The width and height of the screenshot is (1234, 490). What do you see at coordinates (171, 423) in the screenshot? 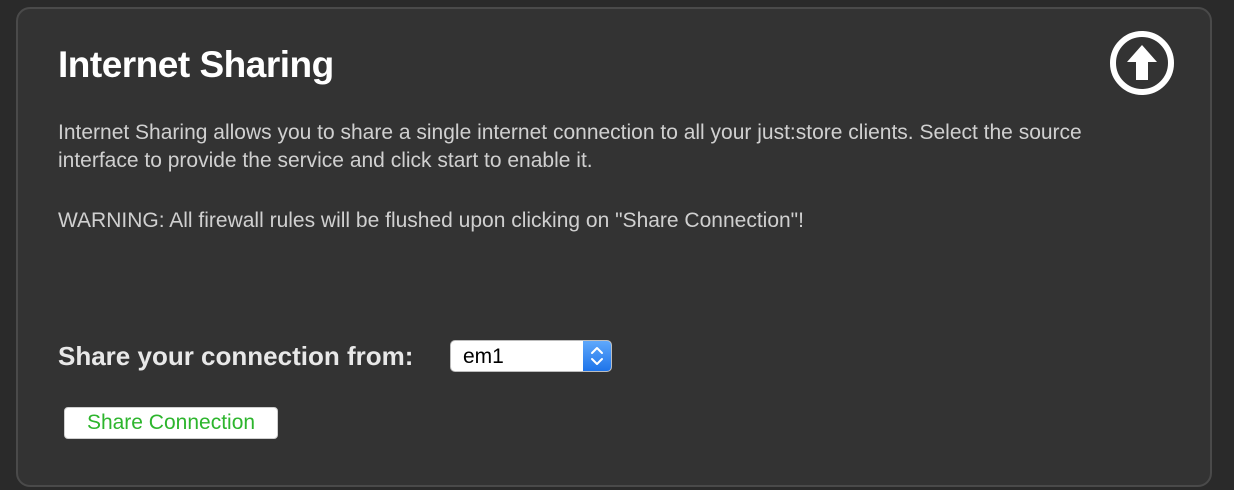
I see `share-connection-button: Share Connection` at bounding box center [171, 423].